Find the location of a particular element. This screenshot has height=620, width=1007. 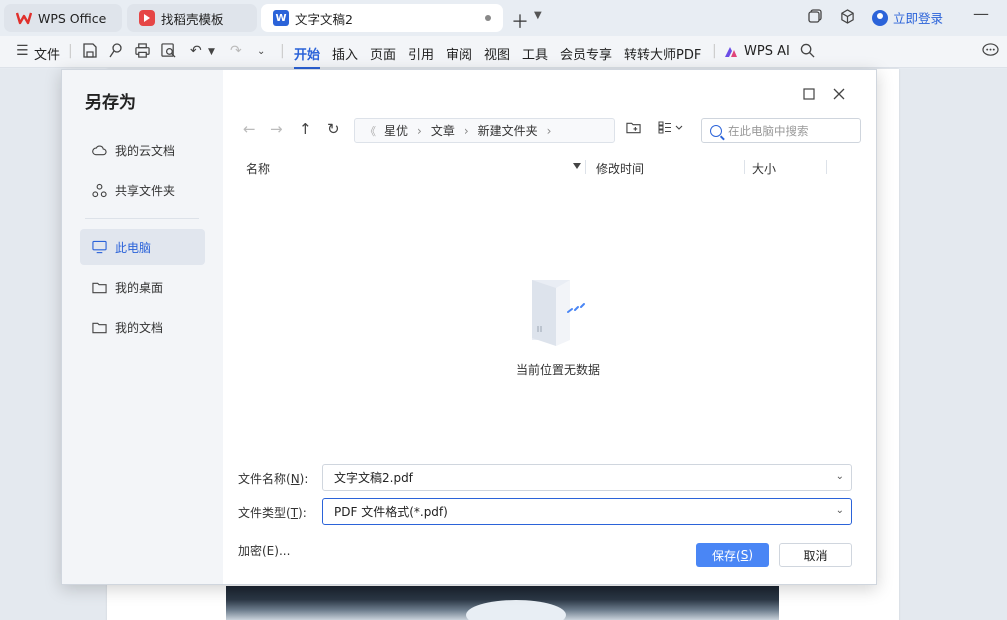

breadcrumb-item: 新建文件夹 is located at coordinates (508, 130).